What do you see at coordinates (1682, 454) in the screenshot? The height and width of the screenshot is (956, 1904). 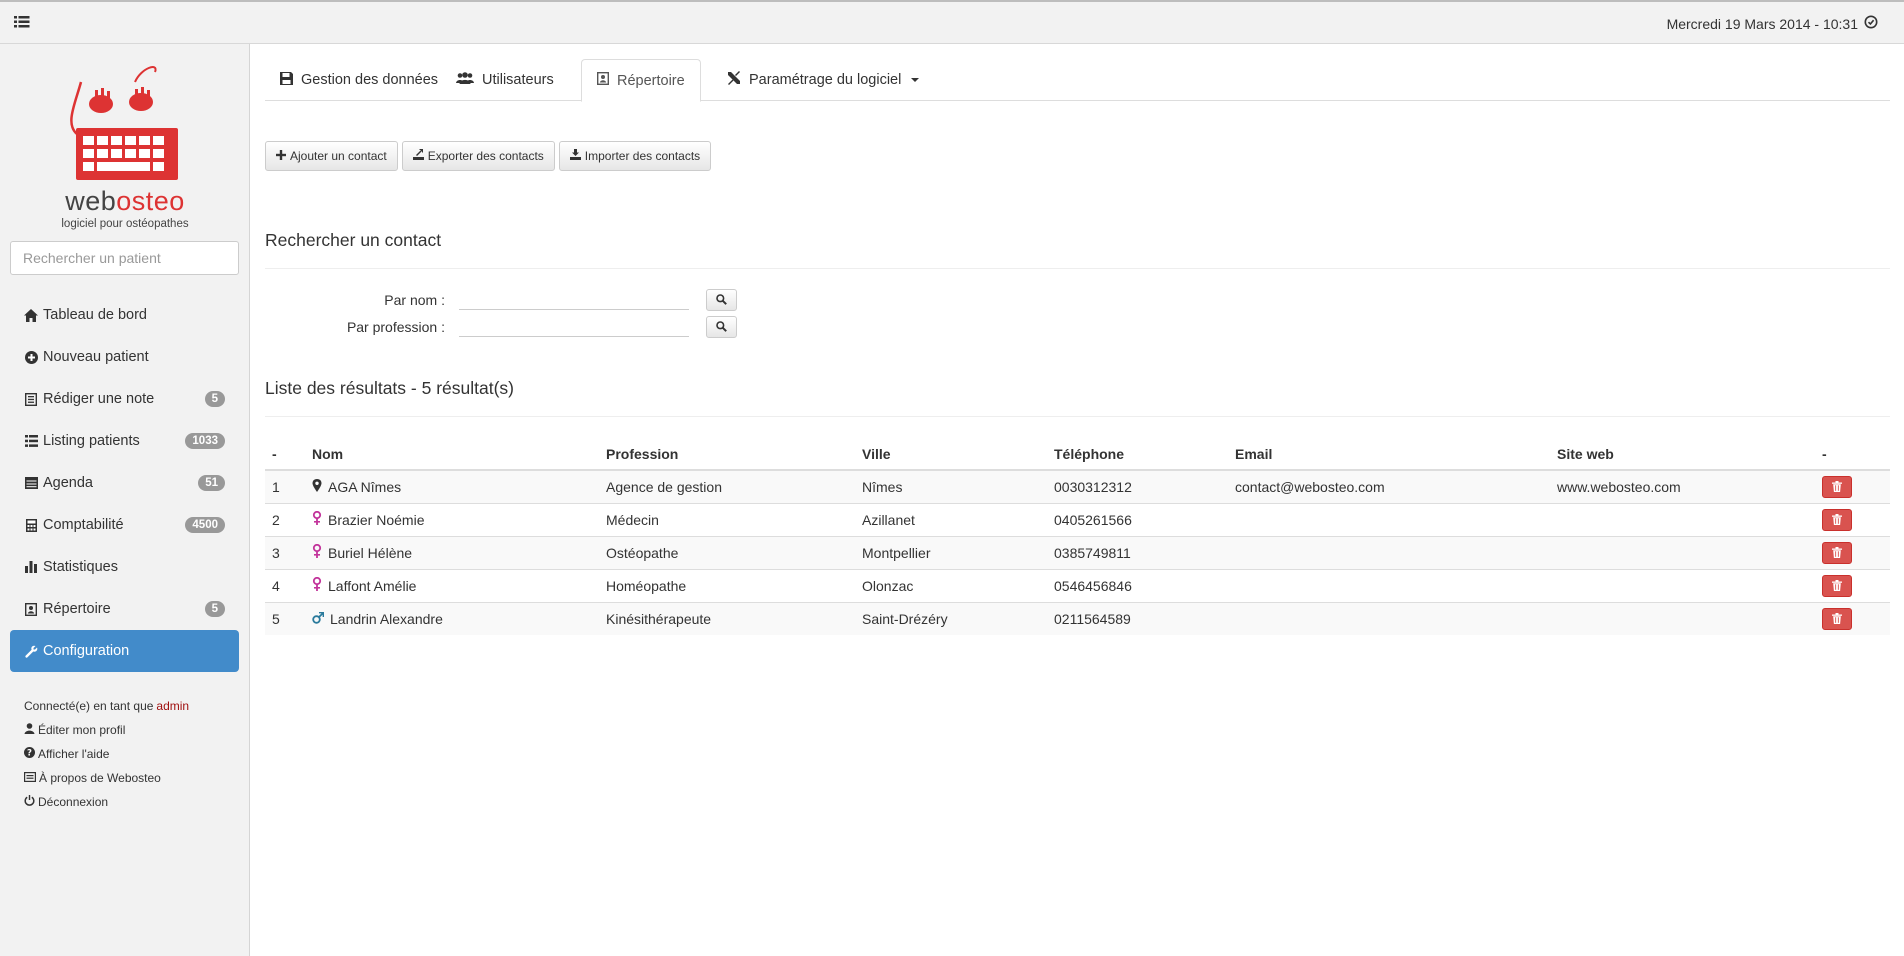 I see `column-header: Site web` at bounding box center [1682, 454].